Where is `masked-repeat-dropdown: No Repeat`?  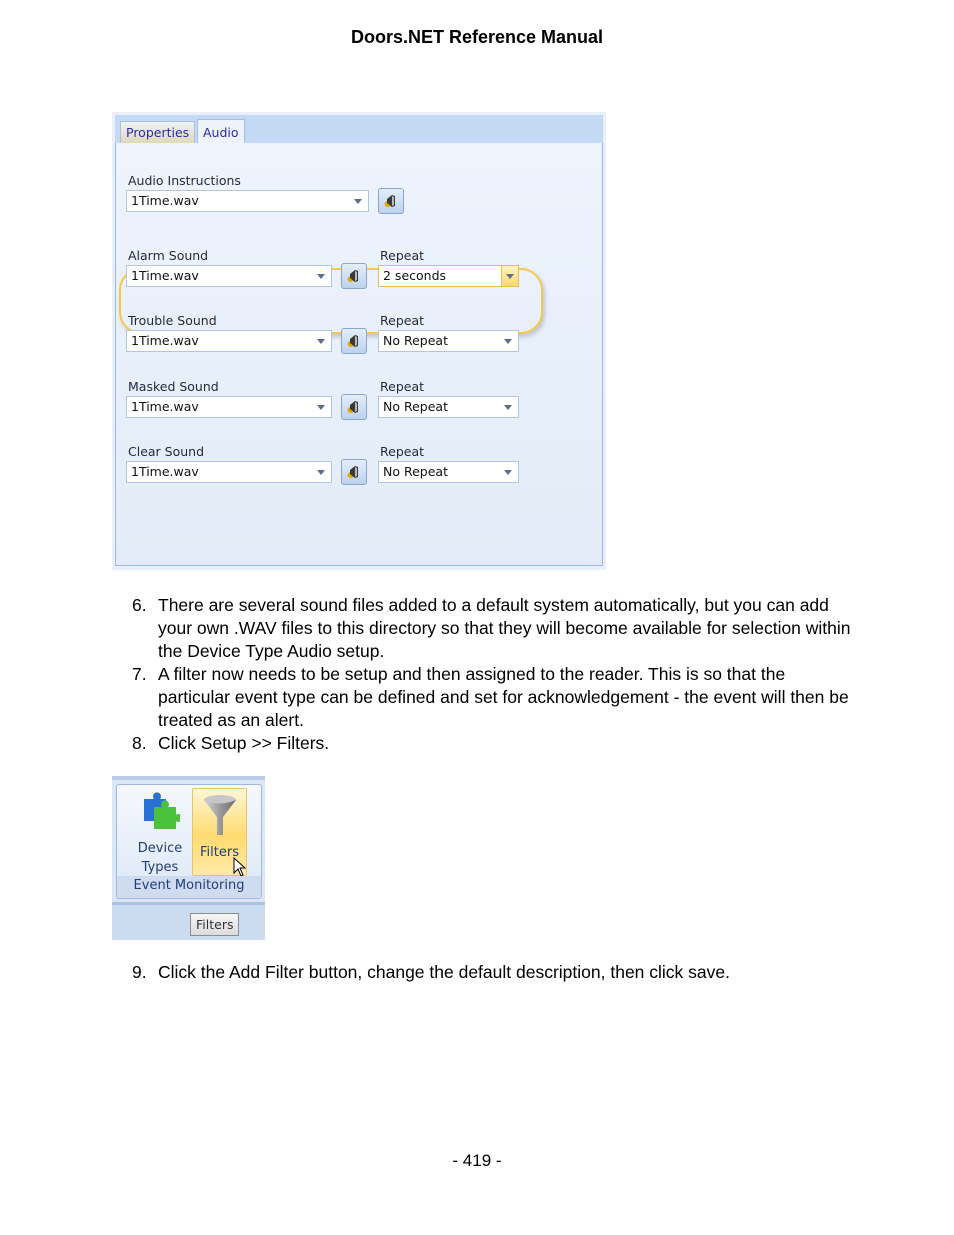
masked-repeat-dropdown: No Repeat is located at coordinates (448, 407).